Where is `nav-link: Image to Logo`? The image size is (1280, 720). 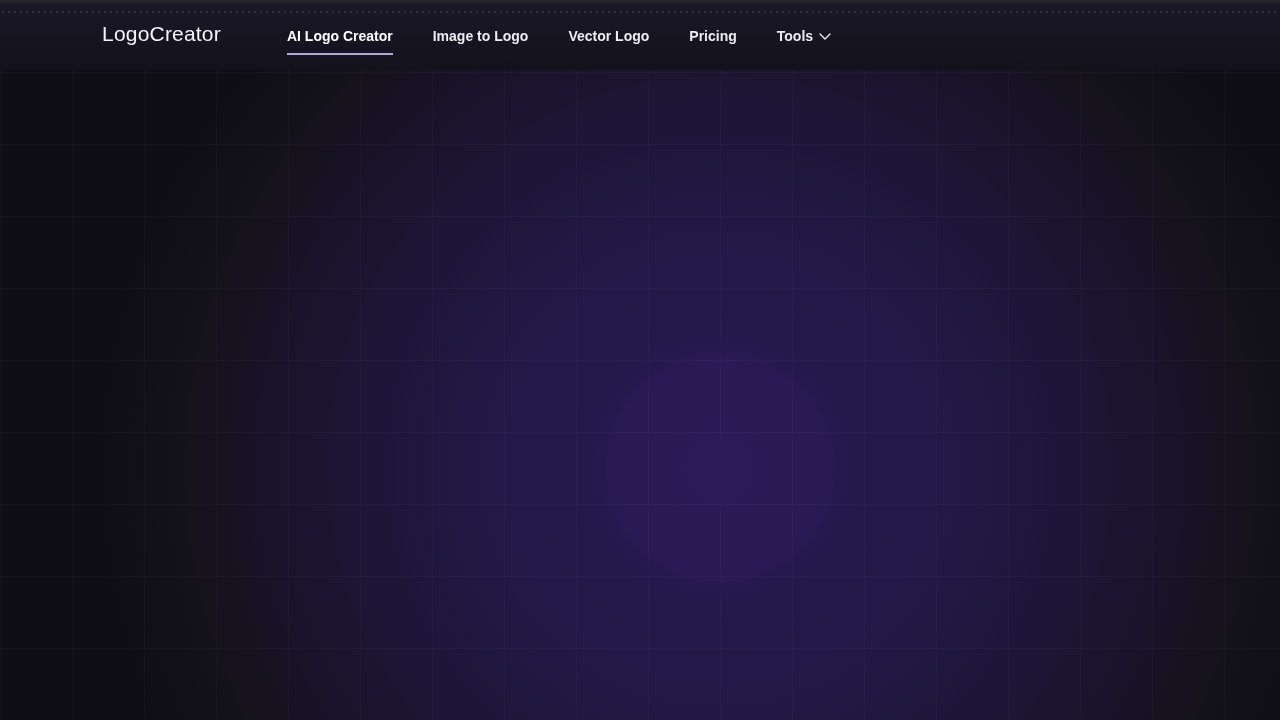
nav-link: Image to Logo is located at coordinates (480, 36).